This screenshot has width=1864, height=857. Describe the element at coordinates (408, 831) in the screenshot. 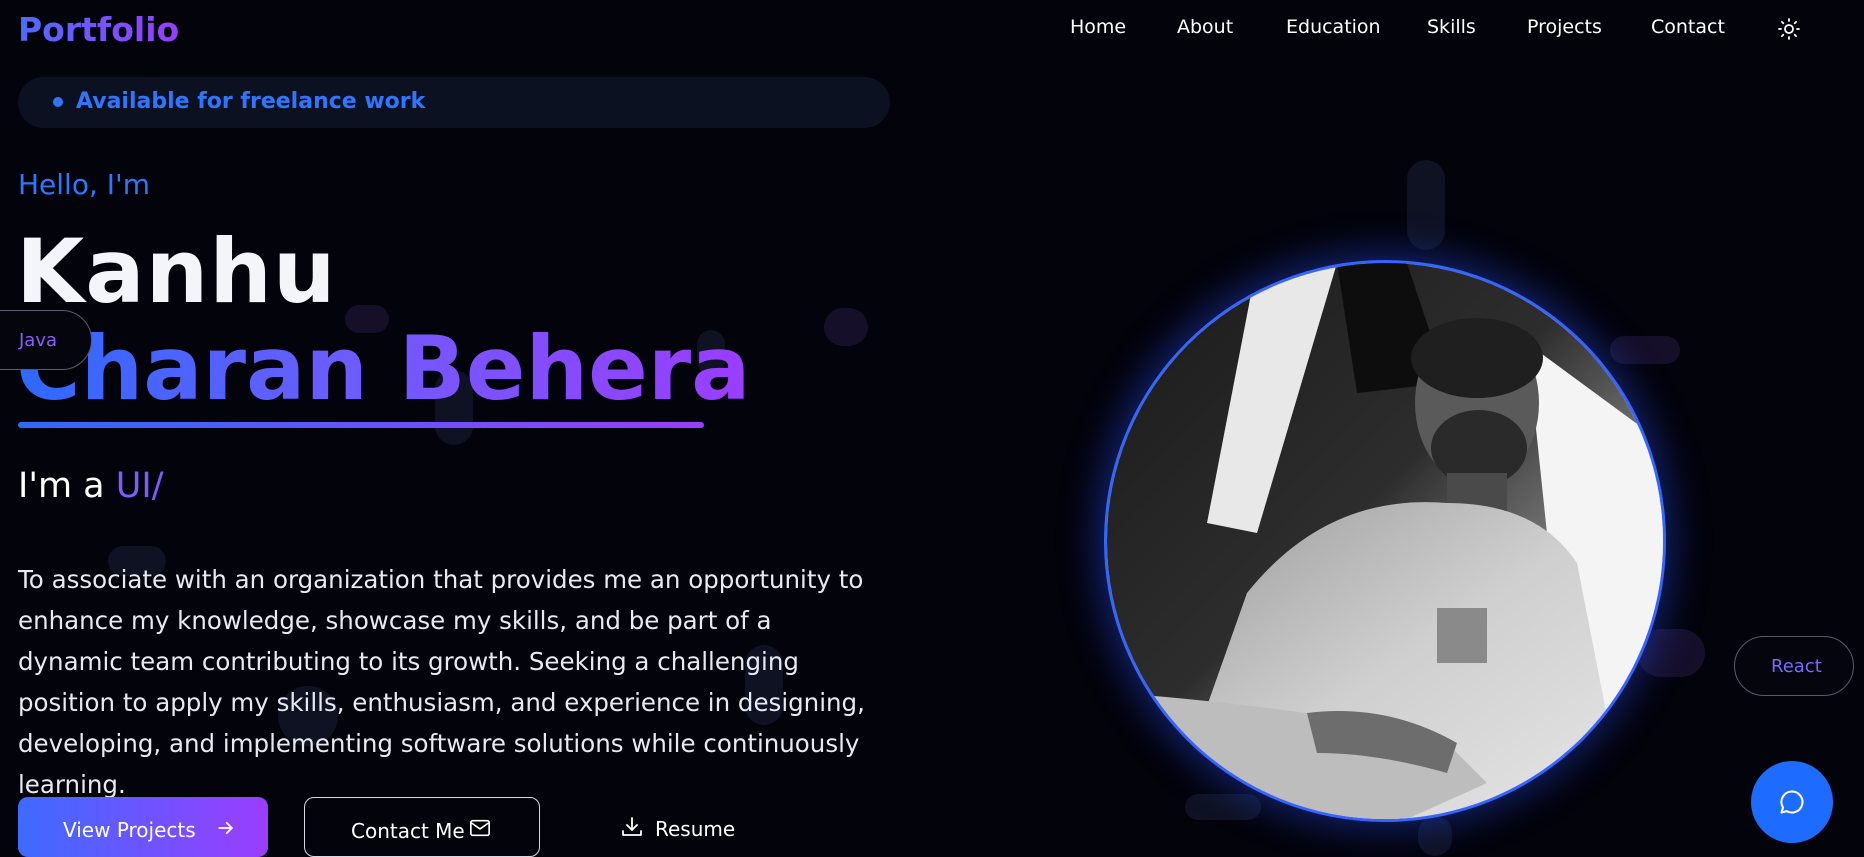

I see `contact-me-label: Contact Me` at that location.